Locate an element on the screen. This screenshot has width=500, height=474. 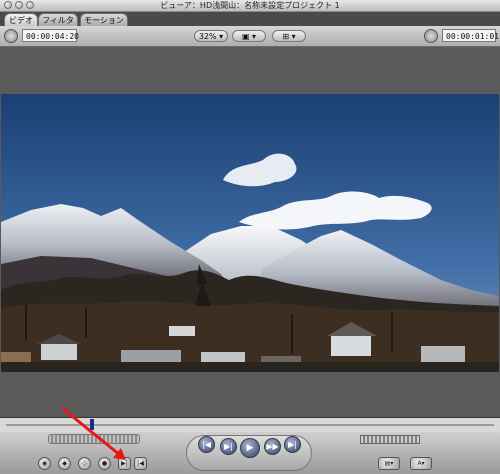
zoom-popup: 32% ▾ is located at coordinates (211, 36).